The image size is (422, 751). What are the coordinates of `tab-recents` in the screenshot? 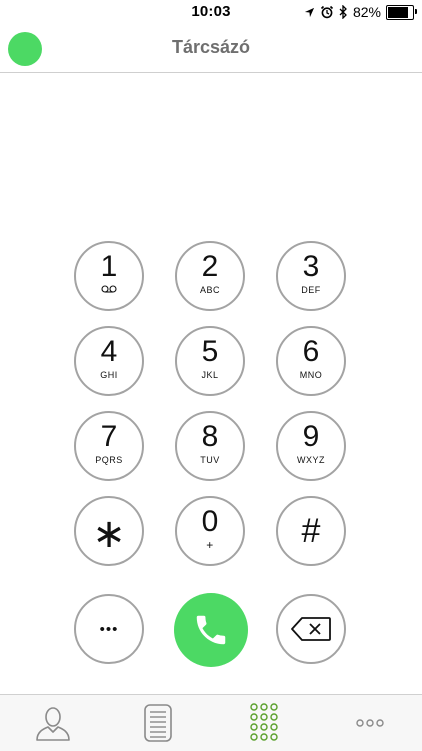 It's located at (157, 723).